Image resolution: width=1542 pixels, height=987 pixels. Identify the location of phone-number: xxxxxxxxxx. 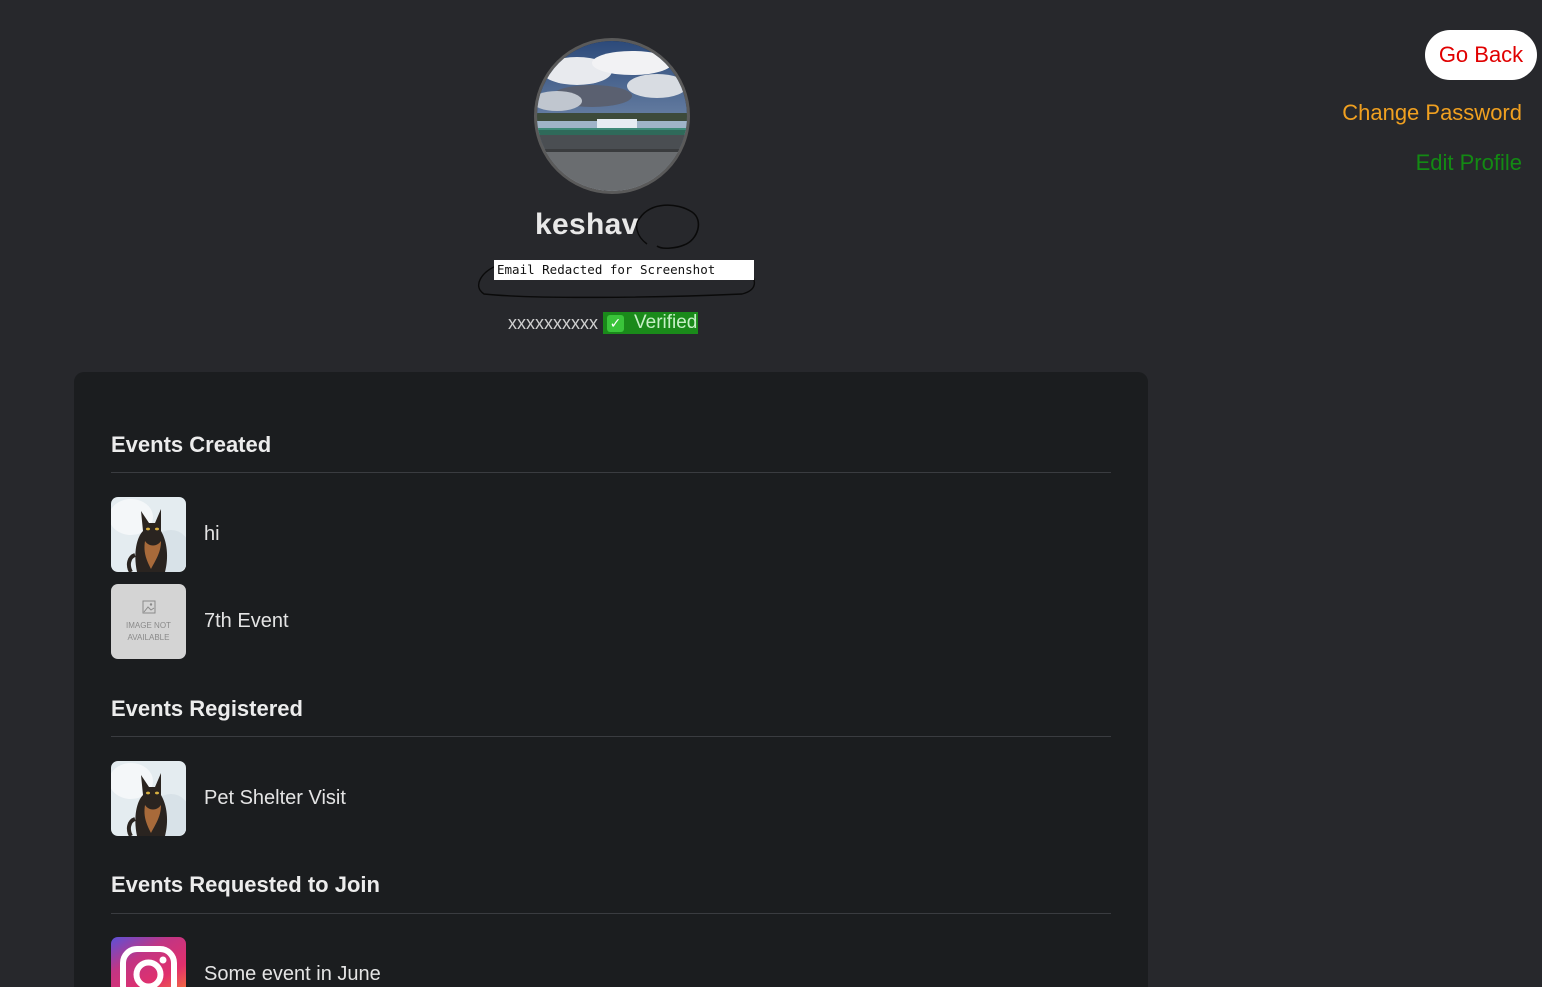
(553, 322).